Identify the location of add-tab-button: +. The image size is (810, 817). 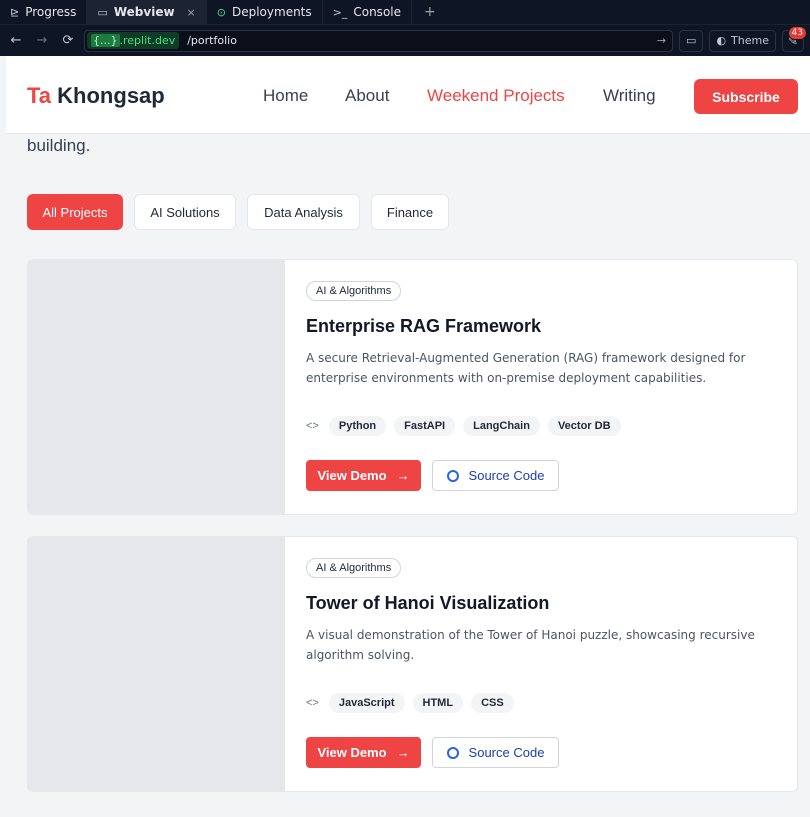
(430, 12).